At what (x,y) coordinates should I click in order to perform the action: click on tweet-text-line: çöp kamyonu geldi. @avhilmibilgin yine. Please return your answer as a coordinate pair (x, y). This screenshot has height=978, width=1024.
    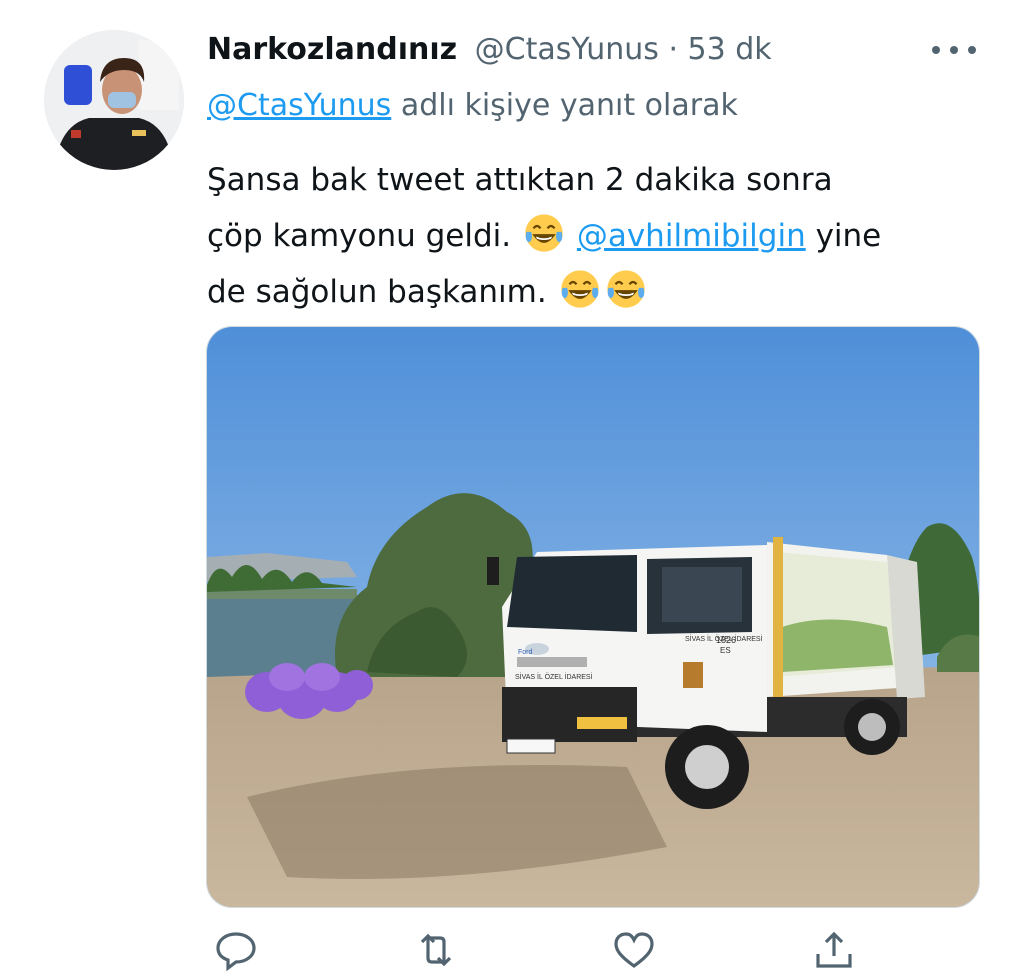
    Looking at the image, I should click on (602, 236).